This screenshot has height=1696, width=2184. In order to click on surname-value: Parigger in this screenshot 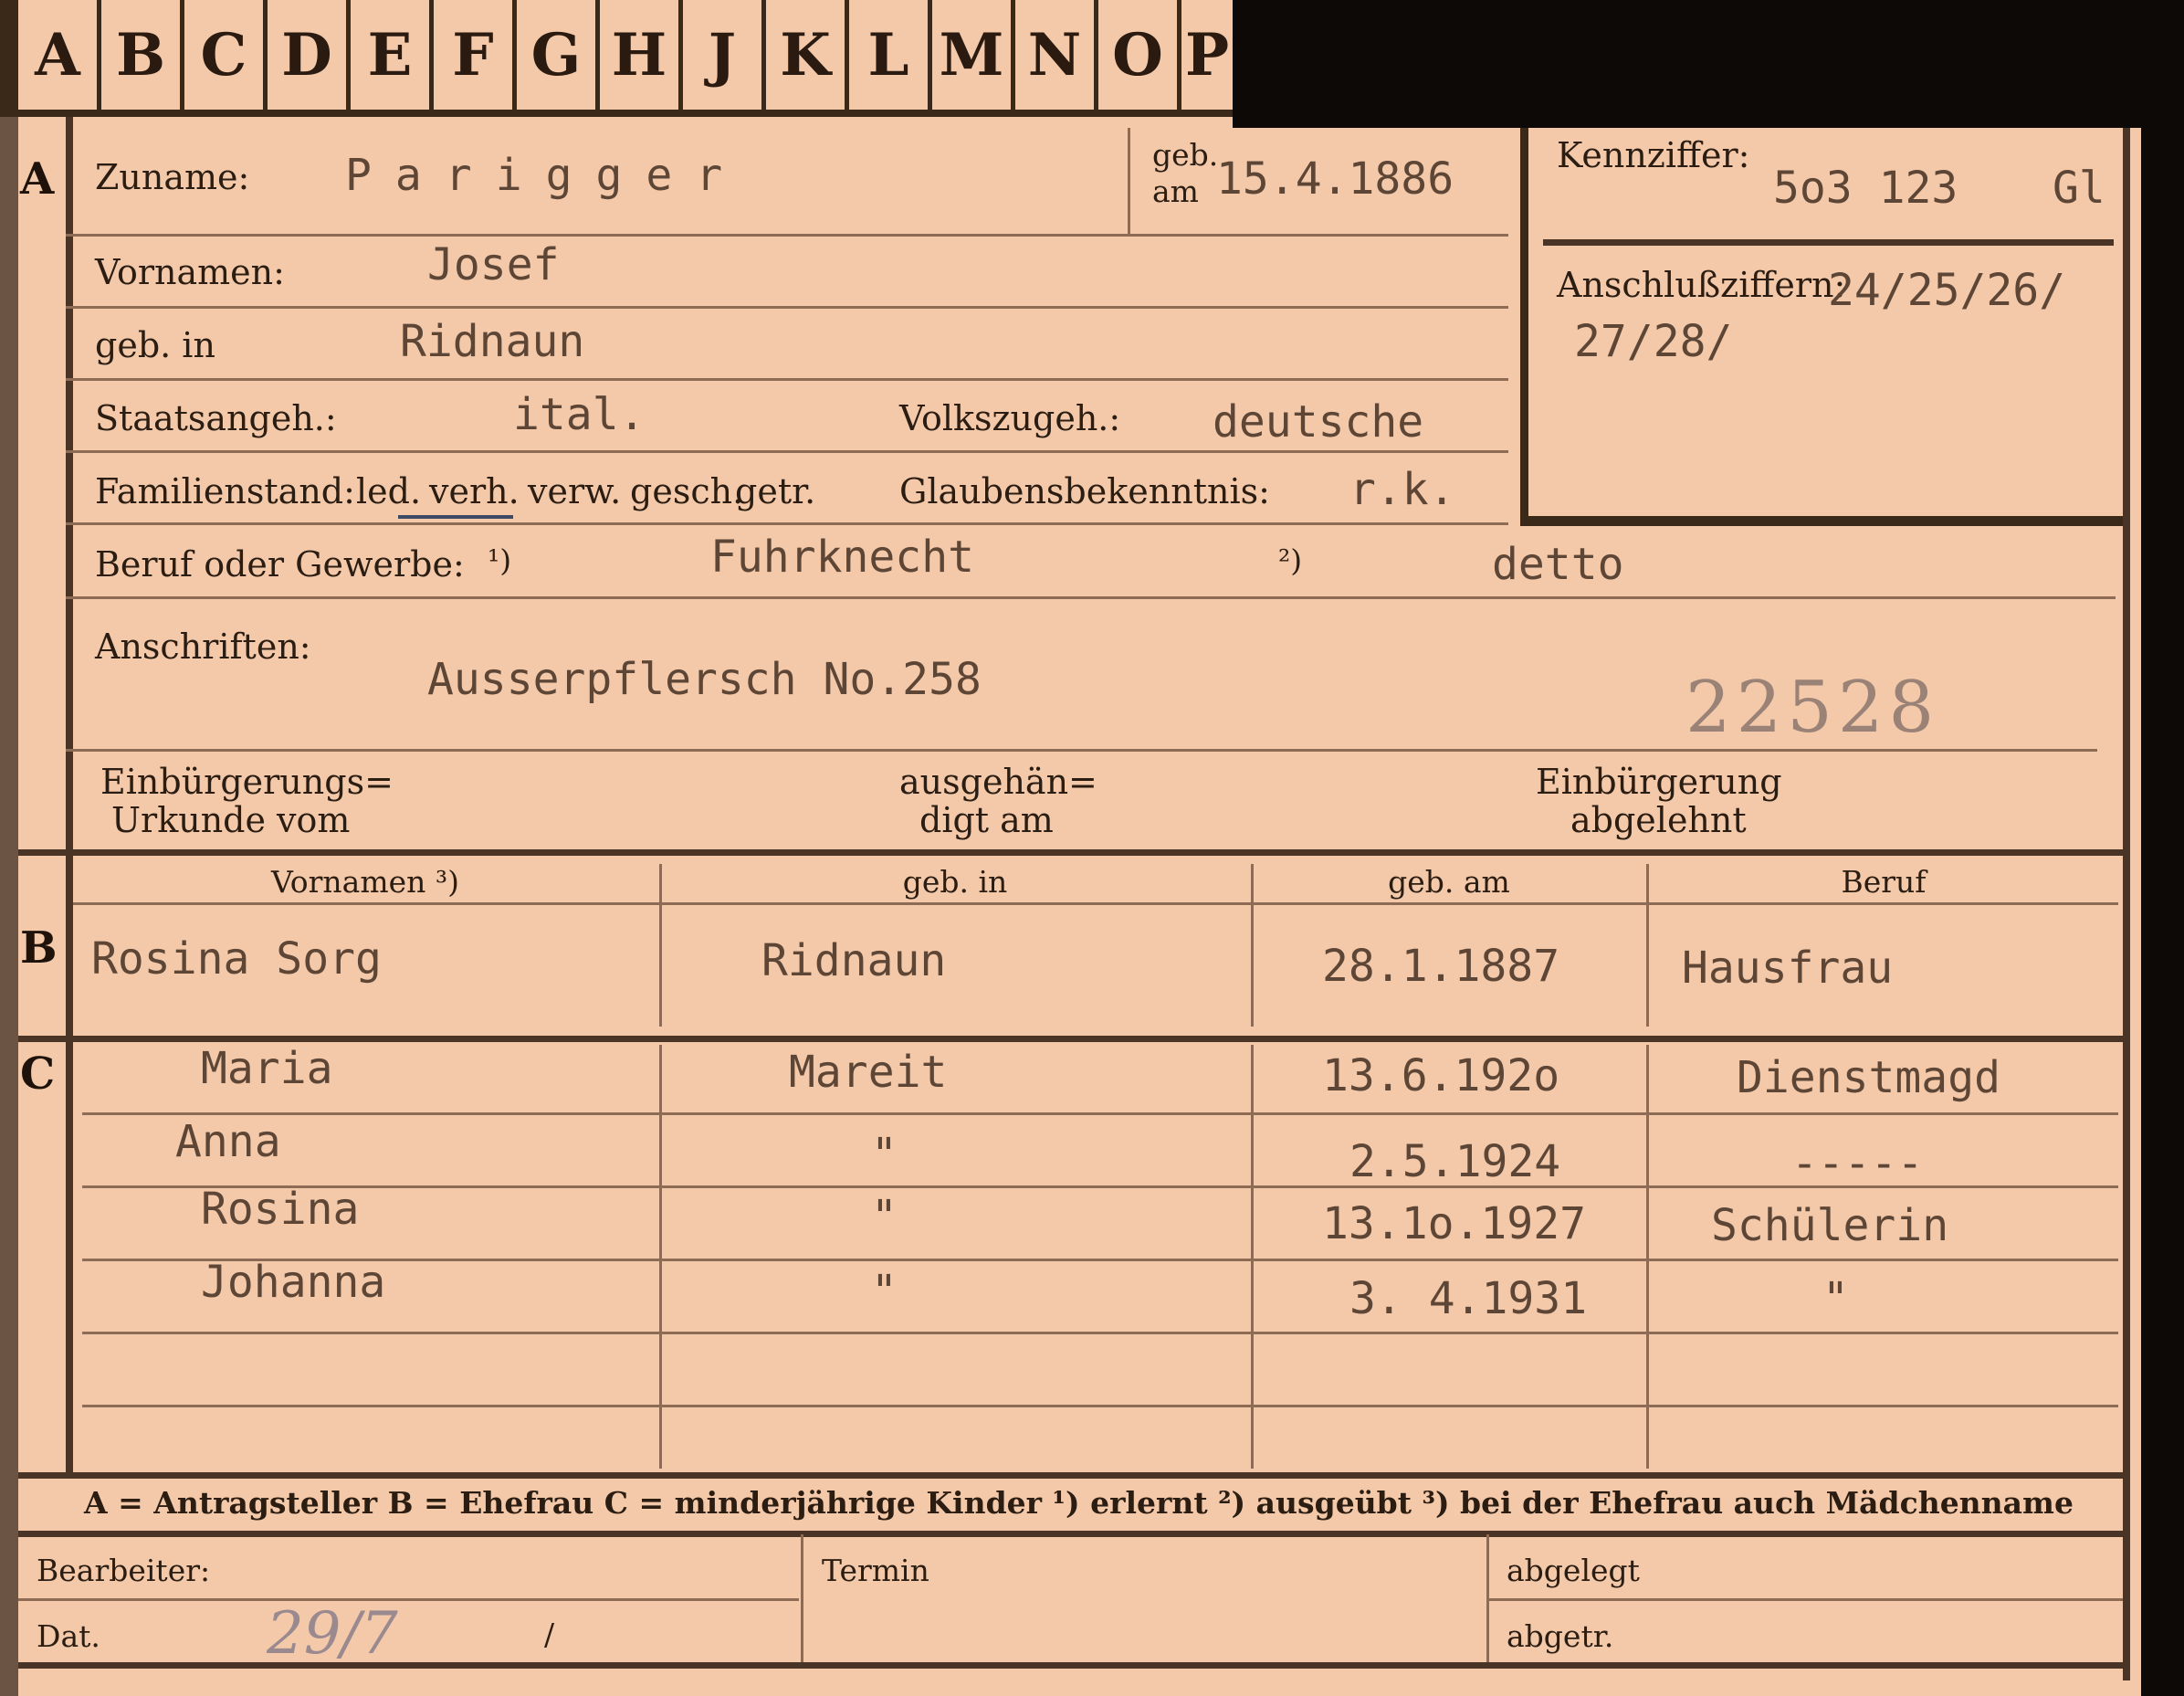, I will do `click(546, 175)`.